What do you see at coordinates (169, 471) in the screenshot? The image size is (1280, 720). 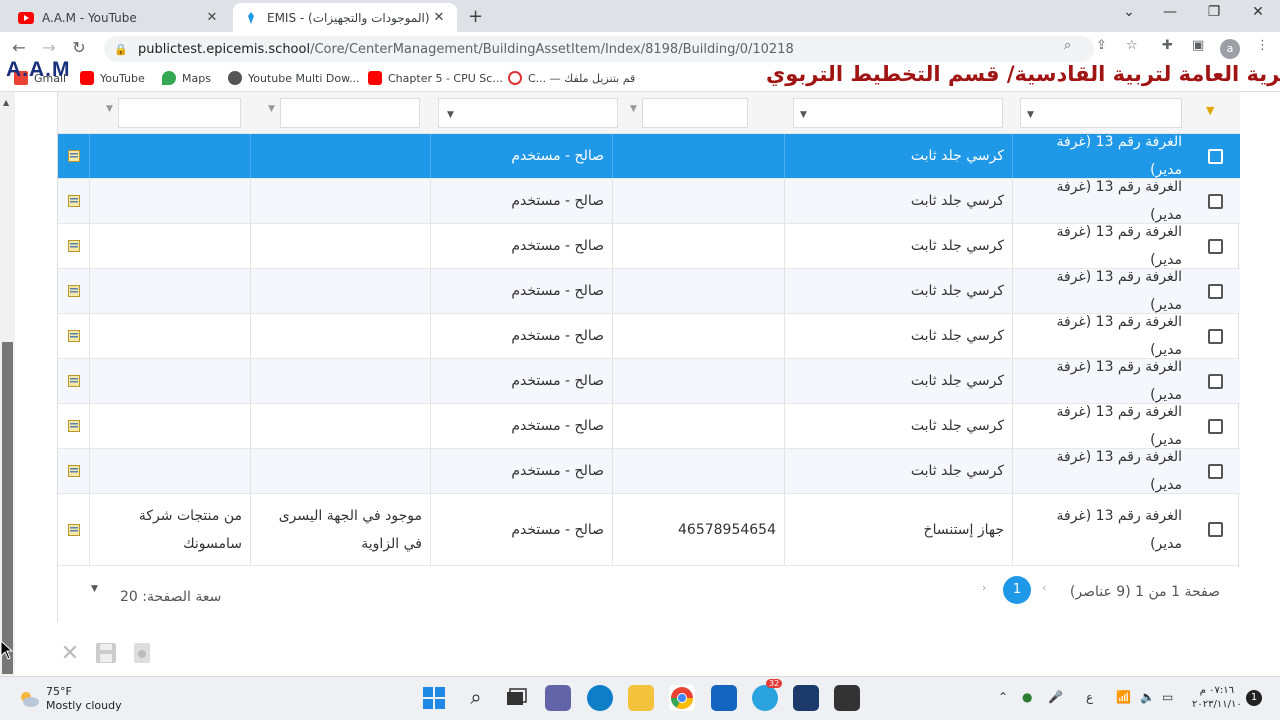 I see `cell-extra` at bounding box center [169, 471].